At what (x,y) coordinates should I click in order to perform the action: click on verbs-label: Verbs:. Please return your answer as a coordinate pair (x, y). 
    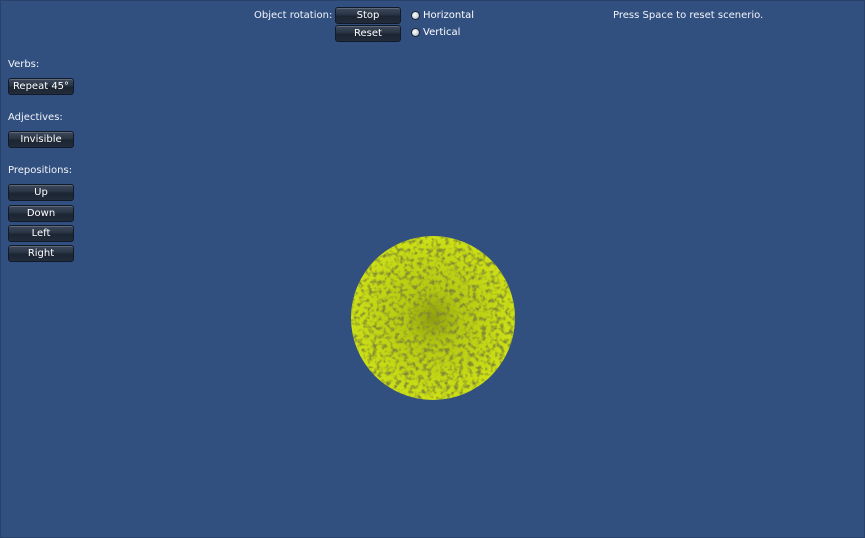
    Looking at the image, I should click on (24, 64).